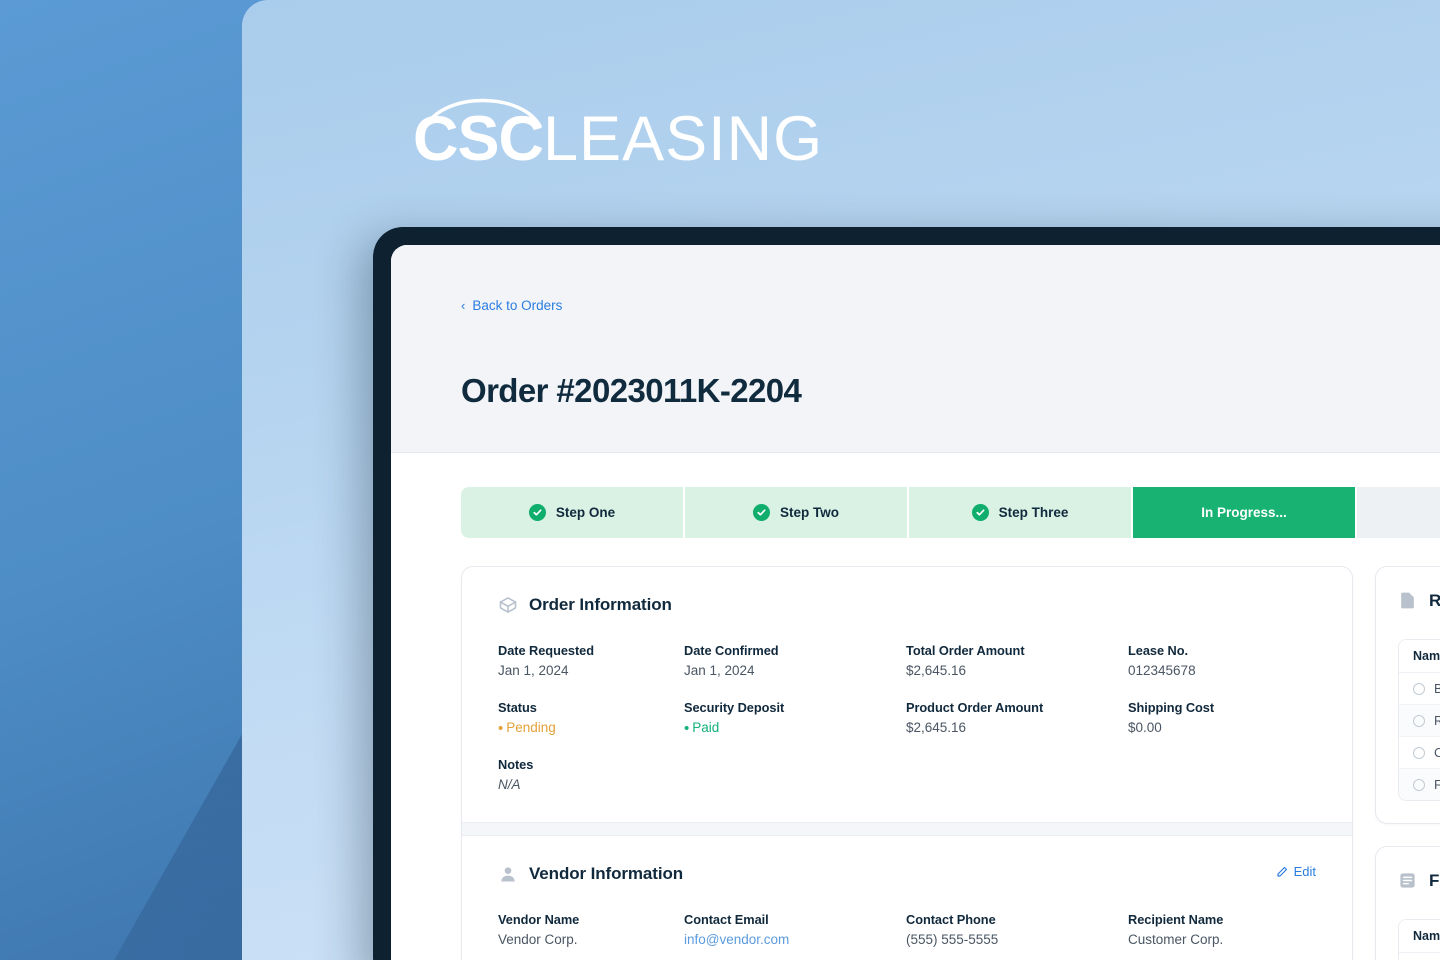  I want to click on field-label: Security Deposit, so click(734, 707).